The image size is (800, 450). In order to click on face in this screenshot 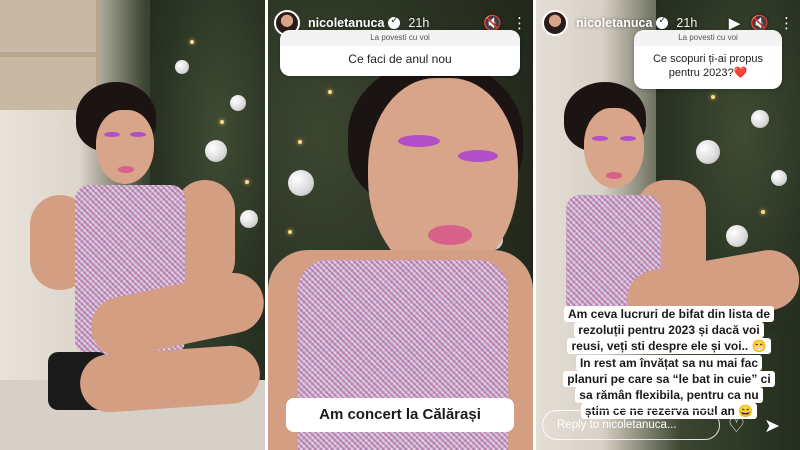, I will do `click(443, 178)`.